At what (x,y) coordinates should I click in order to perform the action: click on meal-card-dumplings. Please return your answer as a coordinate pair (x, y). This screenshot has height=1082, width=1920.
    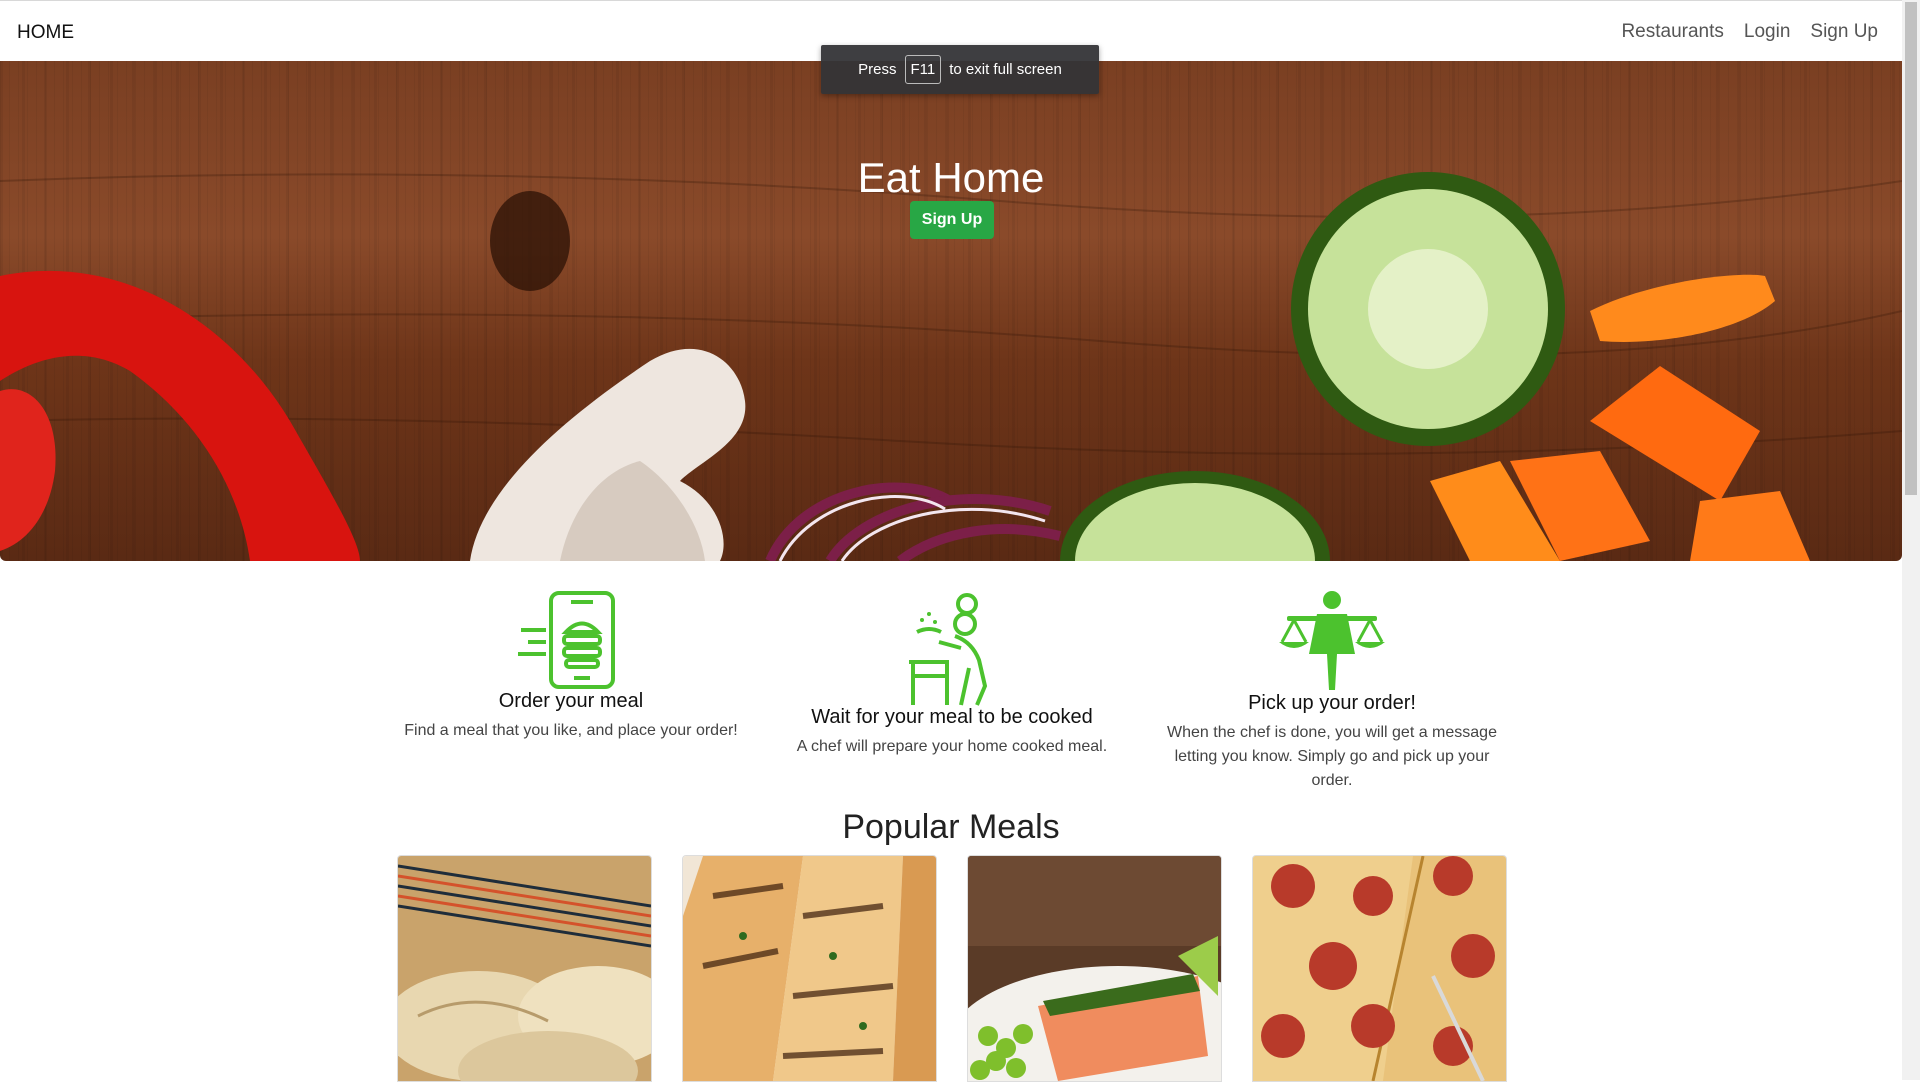
    Looking at the image, I should click on (524, 968).